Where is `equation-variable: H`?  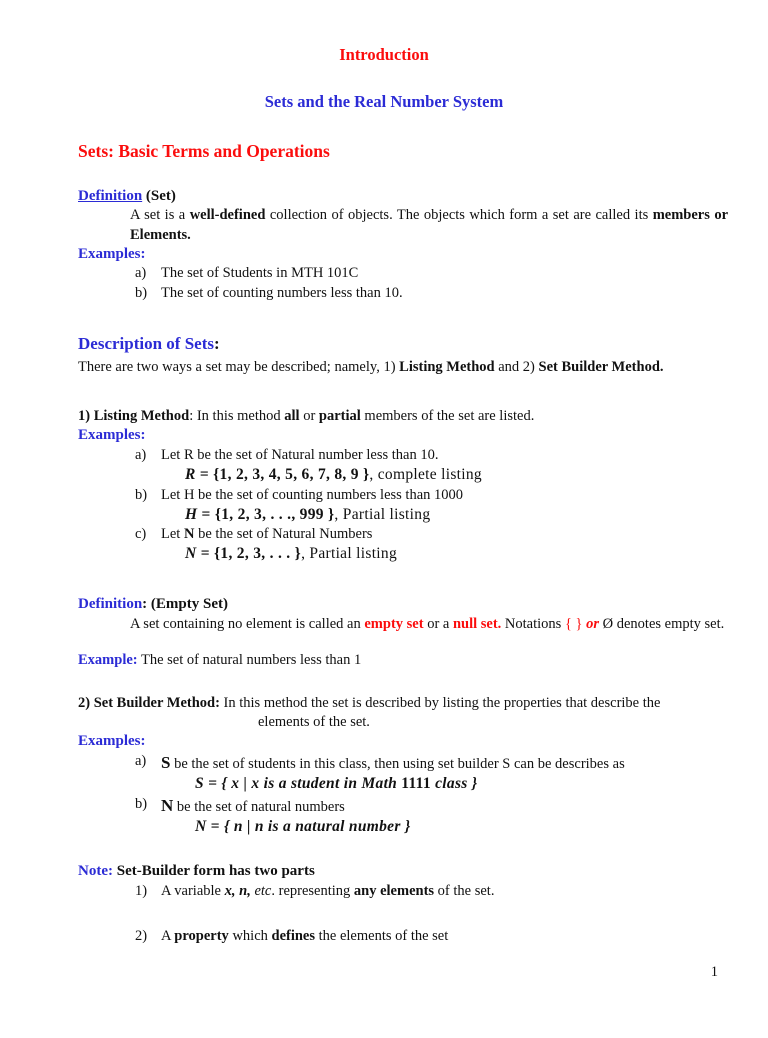
equation-variable: H is located at coordinates (191, 514).